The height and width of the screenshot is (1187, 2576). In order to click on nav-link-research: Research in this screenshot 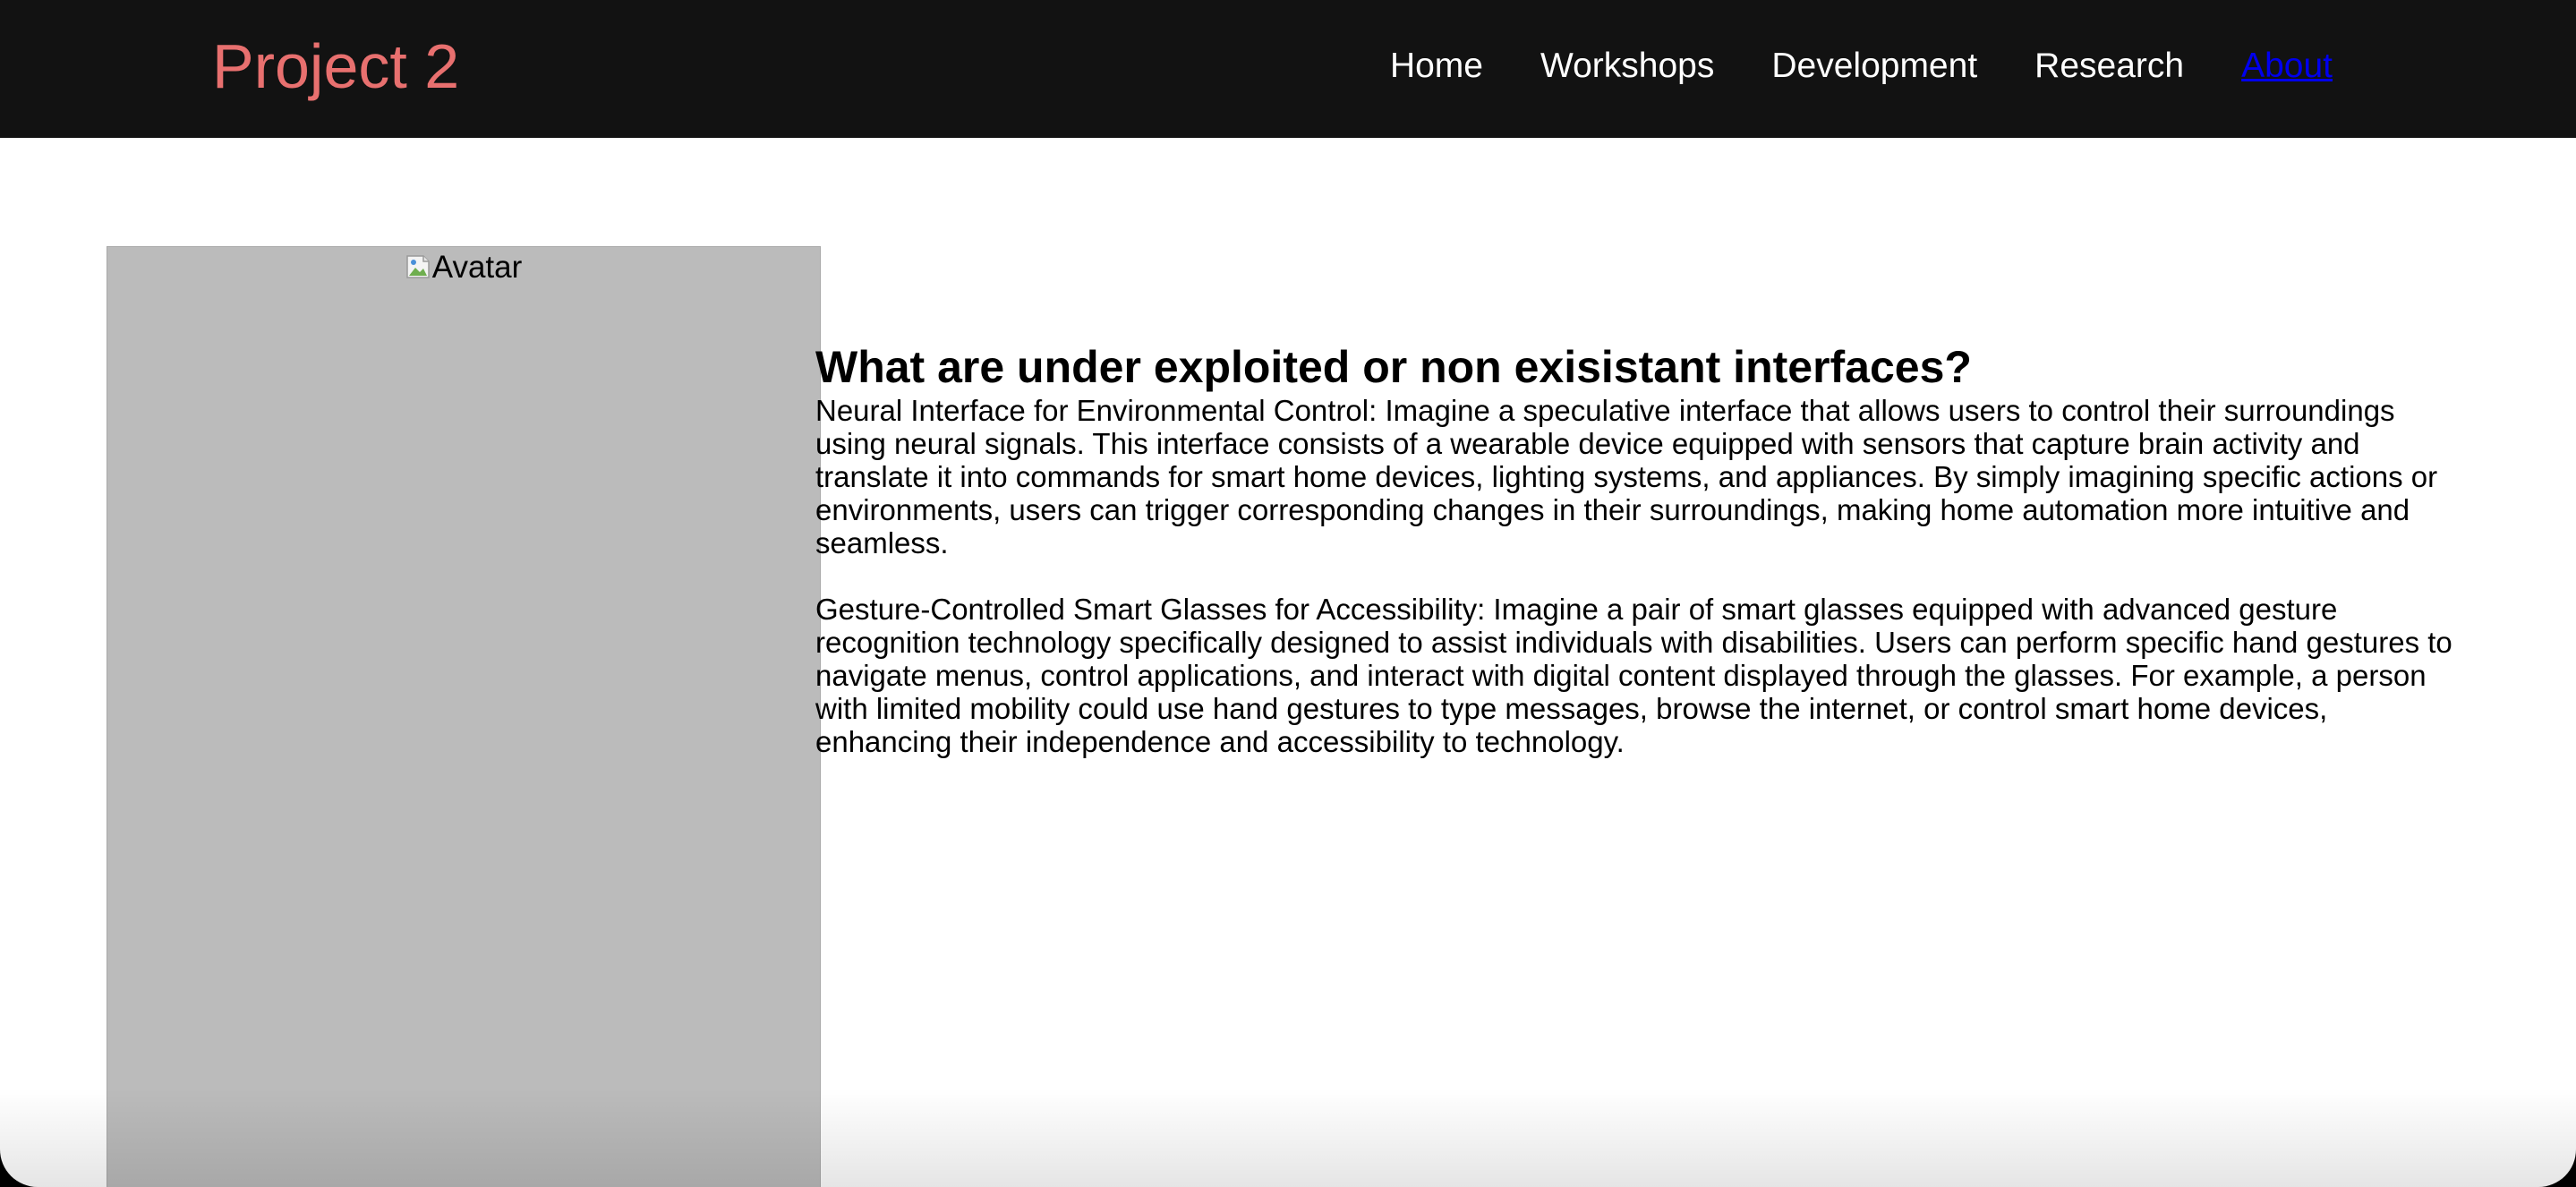, I will do `click(2109, 66)`.